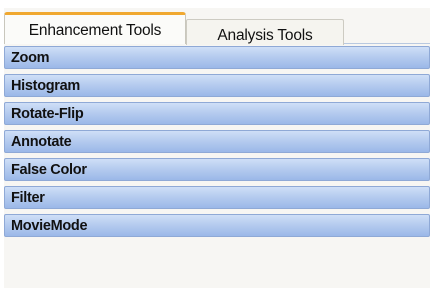 Image resolution: width=434 pixels, height=291 pixels. Describe the element at coordinates (217, 85) in the screenshot. I see `section-histogram: Histogram` at that location.